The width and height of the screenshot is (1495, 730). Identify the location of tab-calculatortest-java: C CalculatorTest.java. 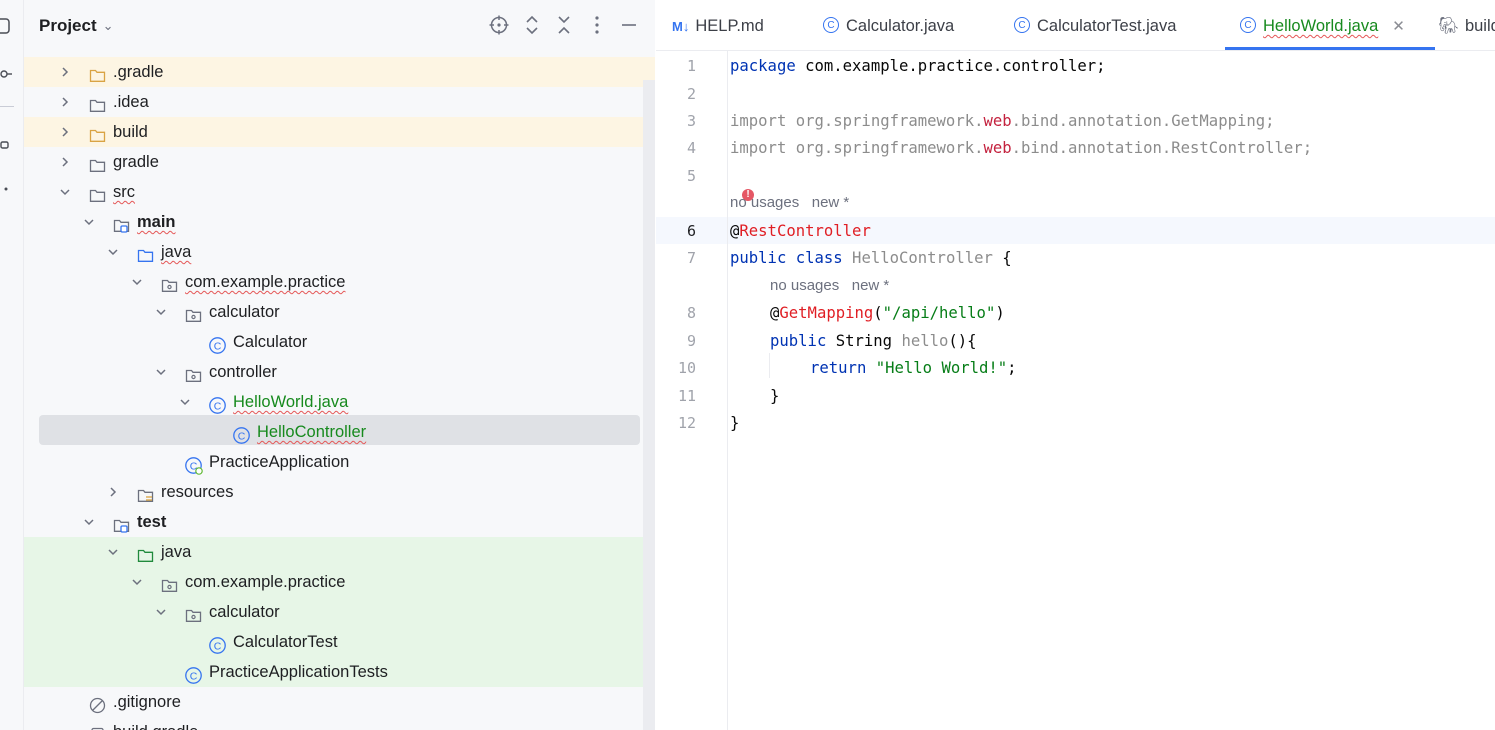
(1095, 25).